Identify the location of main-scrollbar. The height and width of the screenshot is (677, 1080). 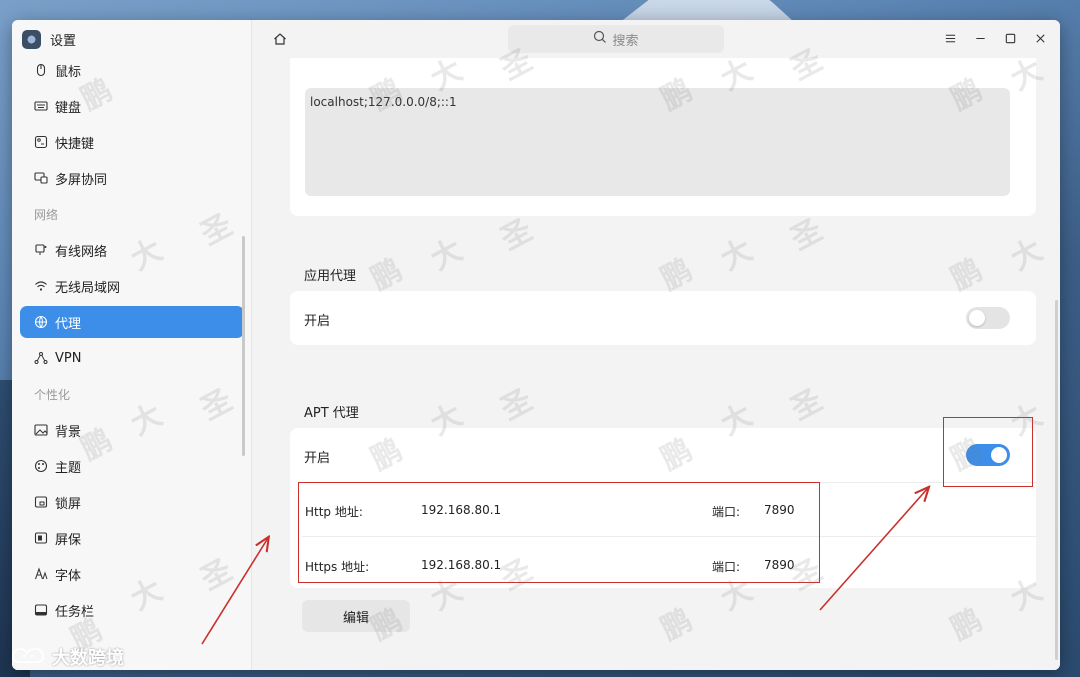
(1056, 480).